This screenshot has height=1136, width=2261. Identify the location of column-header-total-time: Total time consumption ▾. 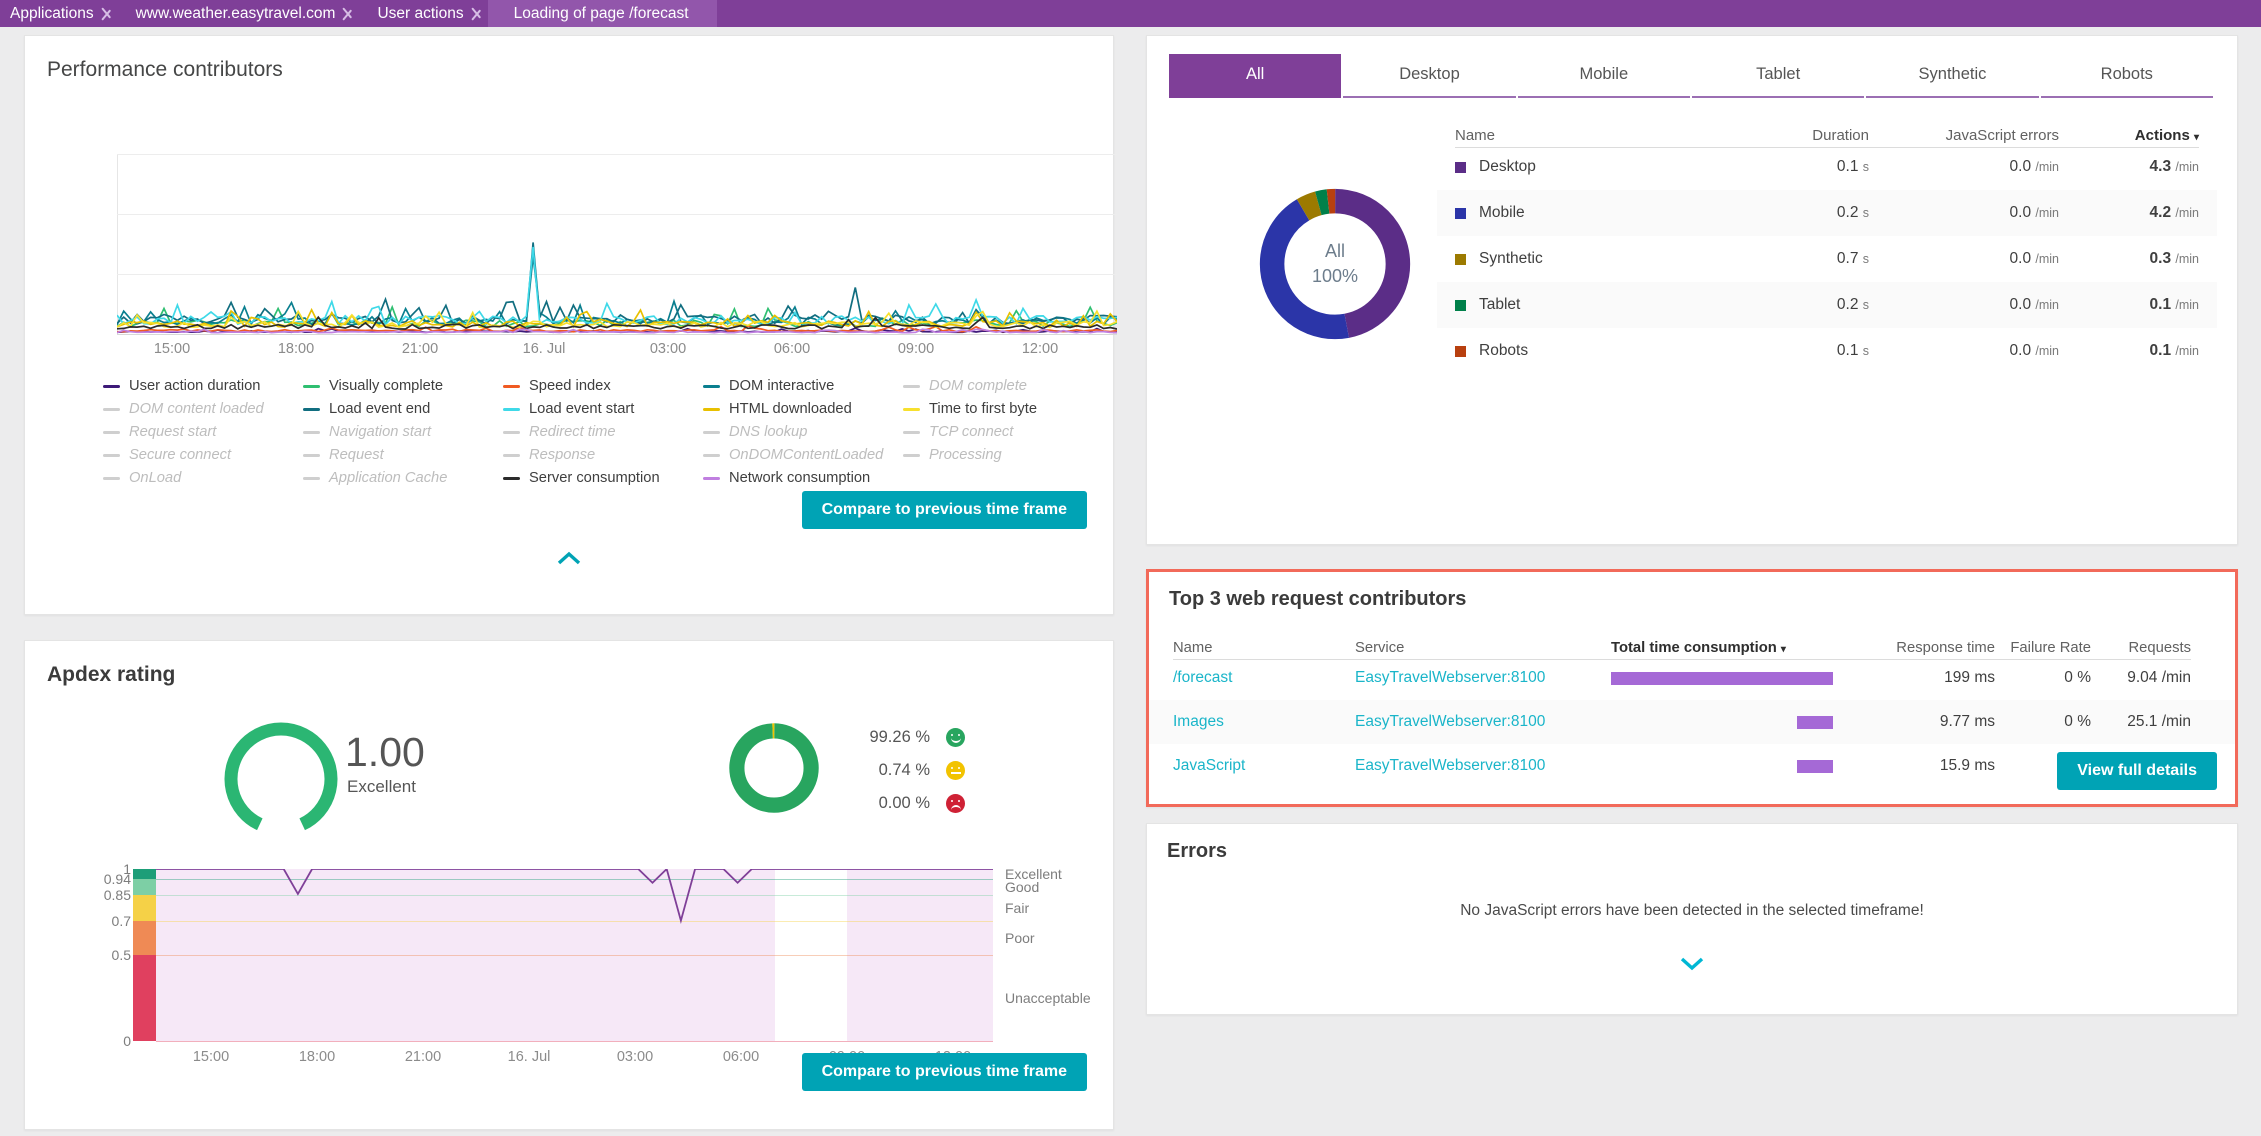
(1736, 650).